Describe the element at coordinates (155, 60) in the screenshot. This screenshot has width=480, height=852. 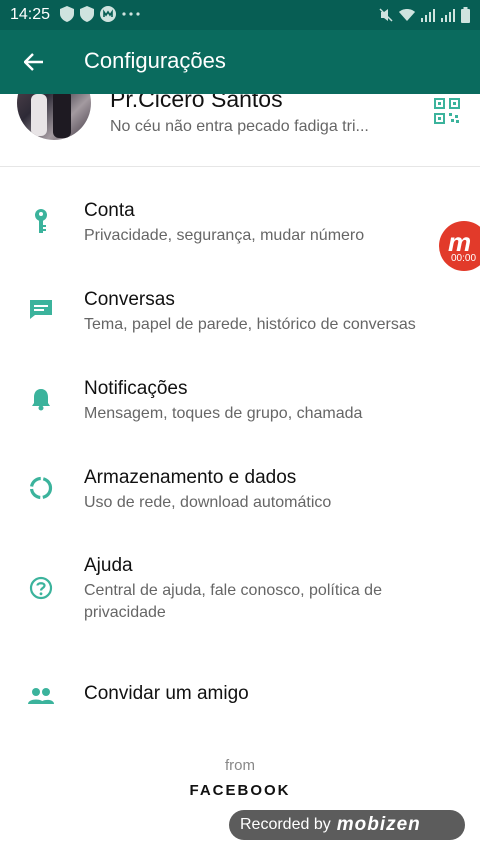
I see `page-title: Configurações` at that location.